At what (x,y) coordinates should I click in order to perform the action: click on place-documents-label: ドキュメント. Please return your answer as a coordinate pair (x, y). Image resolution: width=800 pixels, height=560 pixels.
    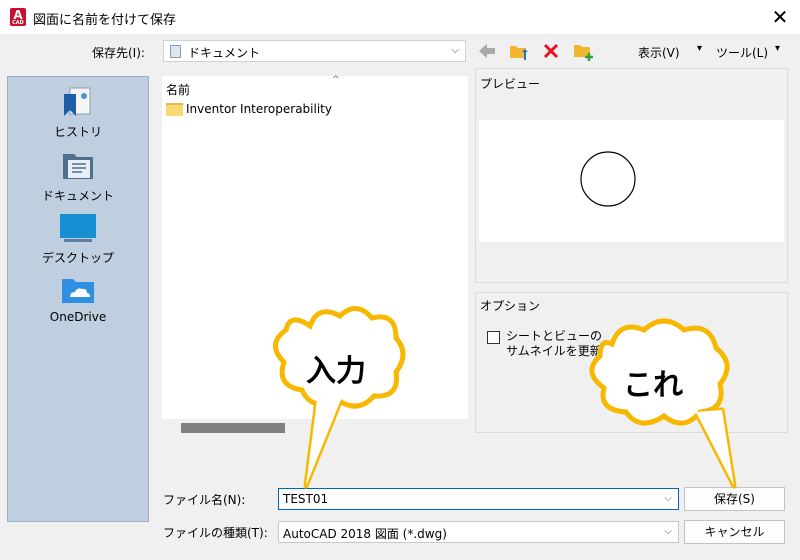
    Looking at the image, I should click on (77, 196).